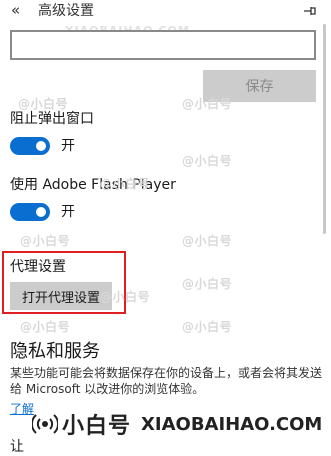 The width and height of the screenshot is (331, 456). Describe the element at coordinates (15, 10) in the screenshot. I see `back-chevron-icon: «` at that location.